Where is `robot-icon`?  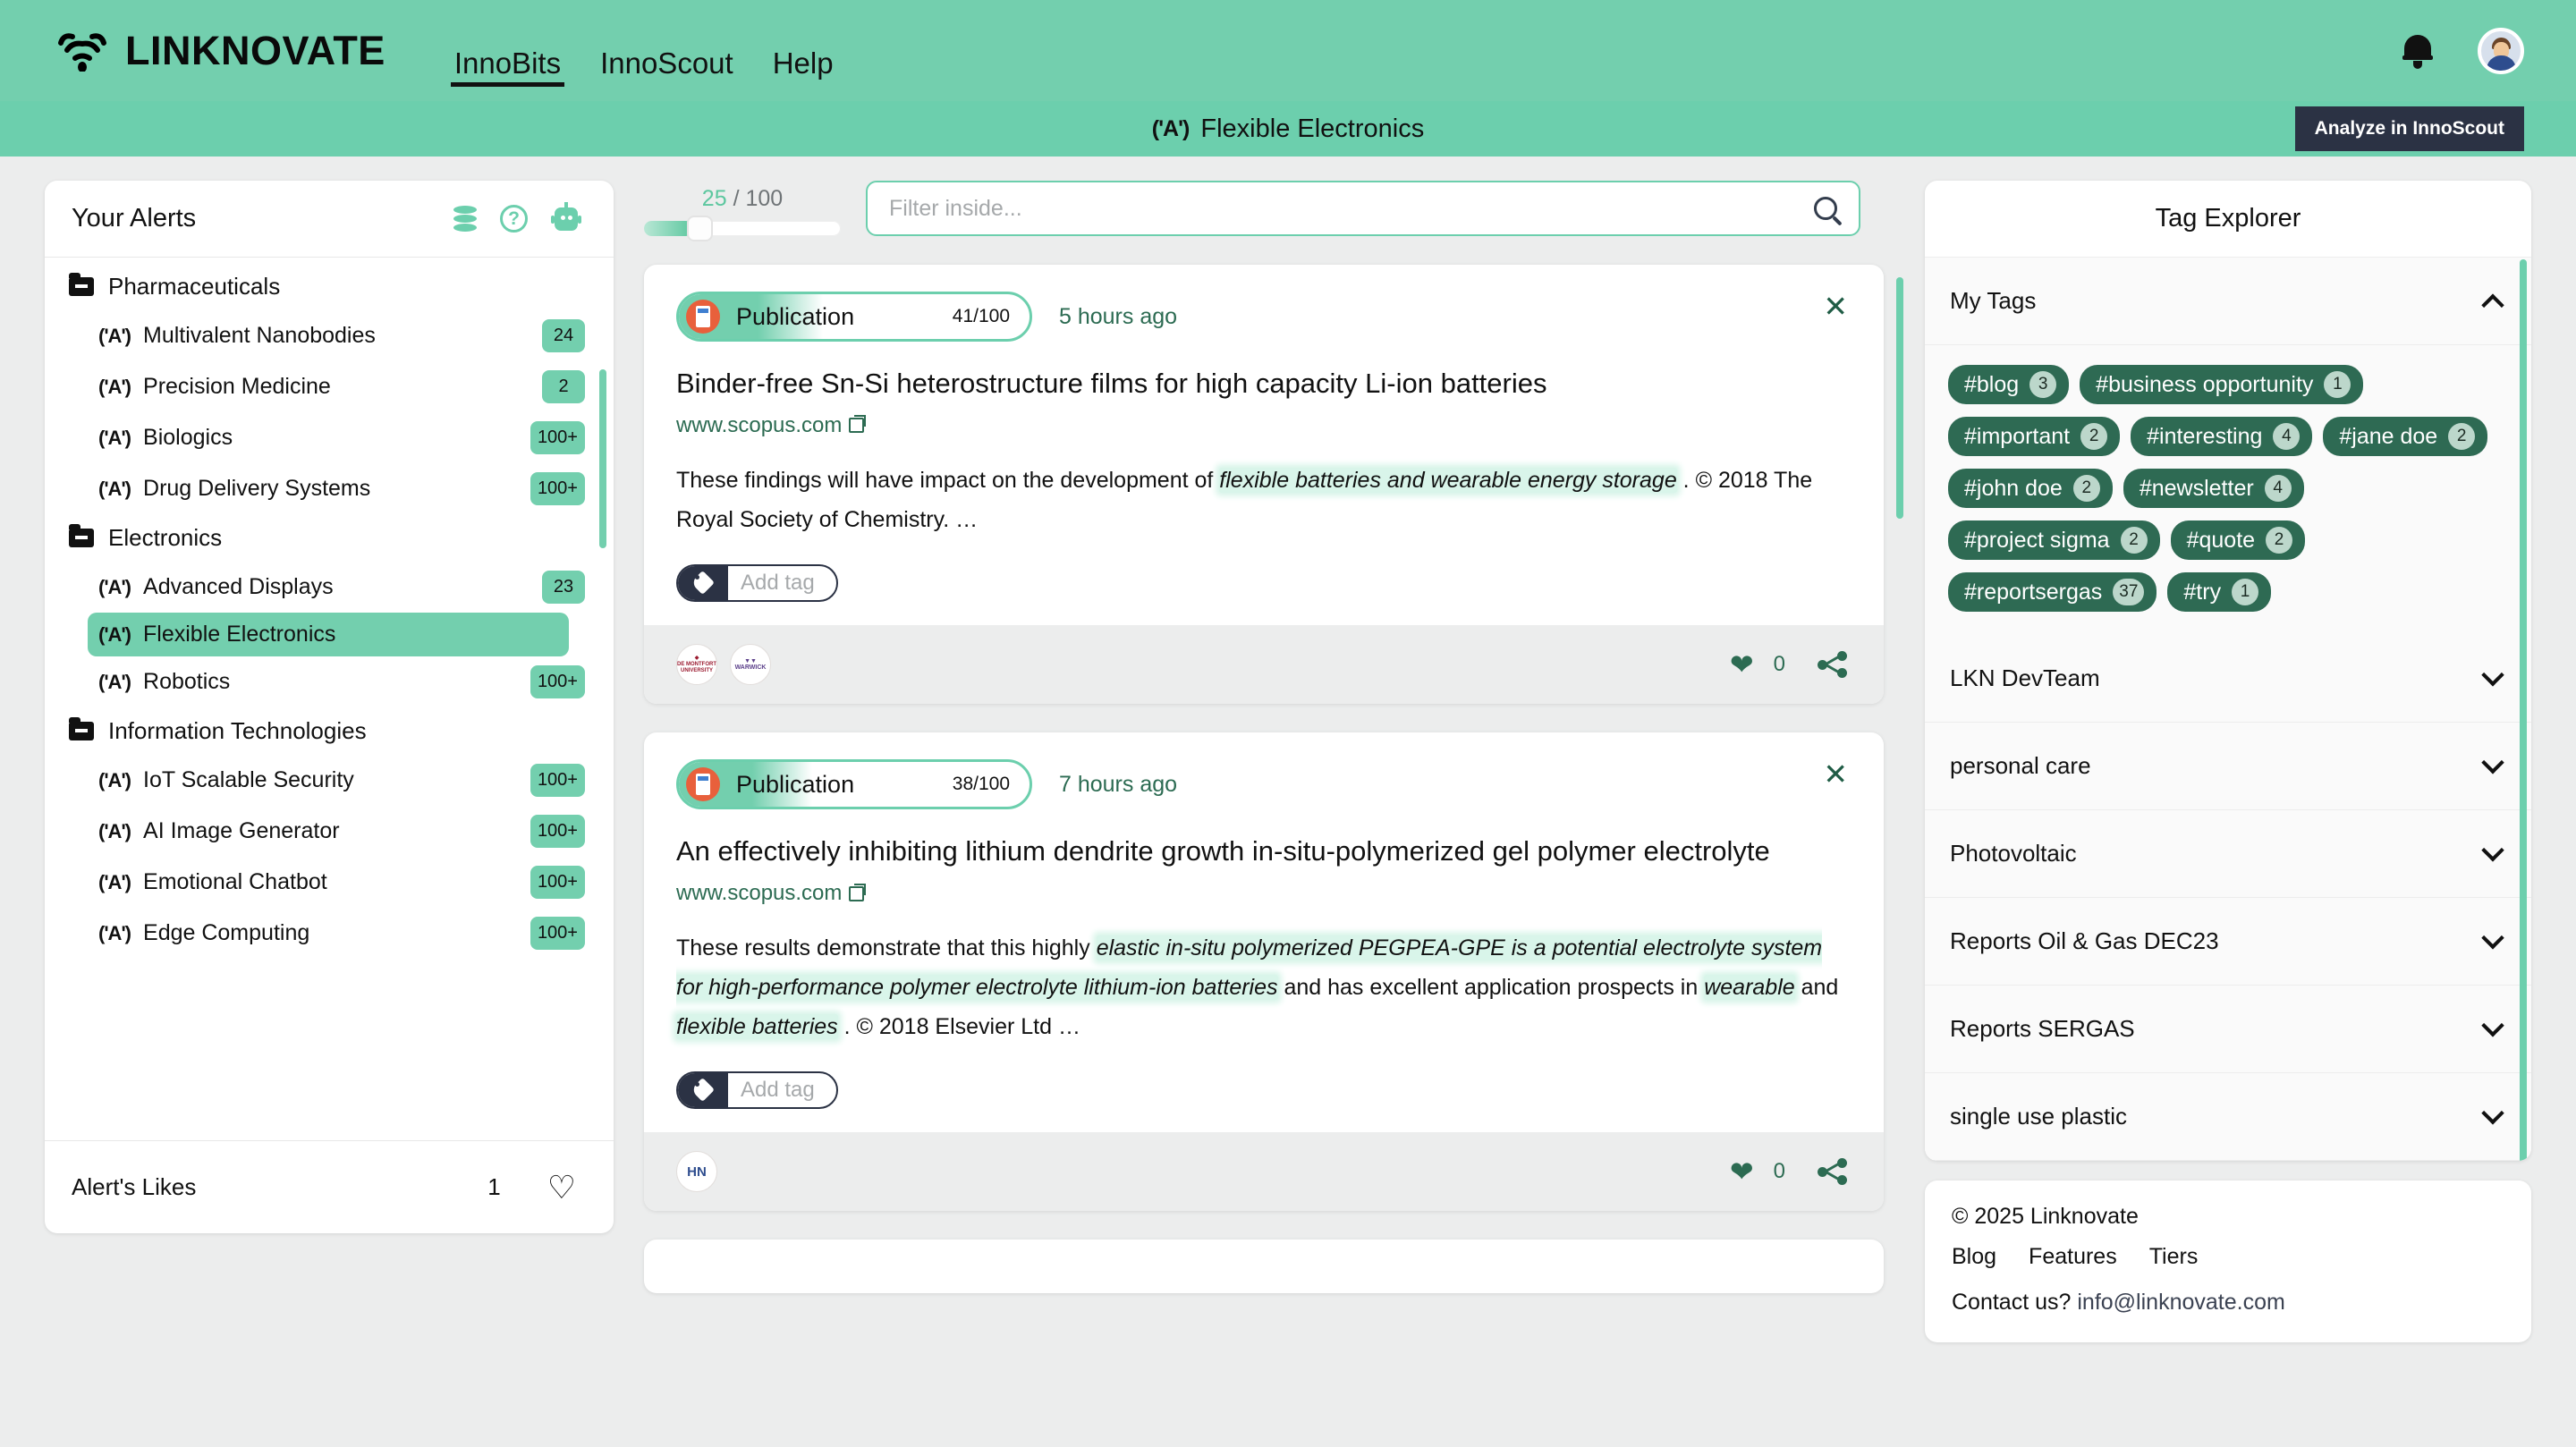 robot-icon is located at coordinates (566, 217).